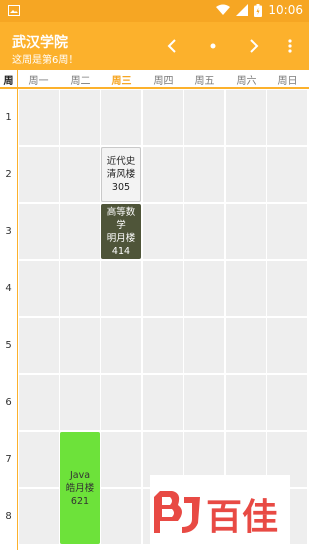 The height and width of the screenshot is (550, 320). What do you see at coordinates (223, 9) in the screenshot?
I see `wifi-icon` at bounding box center [223, 9].